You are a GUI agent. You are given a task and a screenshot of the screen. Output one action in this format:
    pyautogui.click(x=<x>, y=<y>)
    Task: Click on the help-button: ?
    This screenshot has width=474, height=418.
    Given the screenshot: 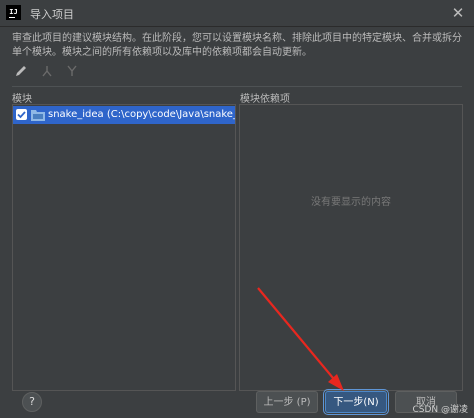 What is the action you would take?
    pyautogui.click(x=32, y=402)
    